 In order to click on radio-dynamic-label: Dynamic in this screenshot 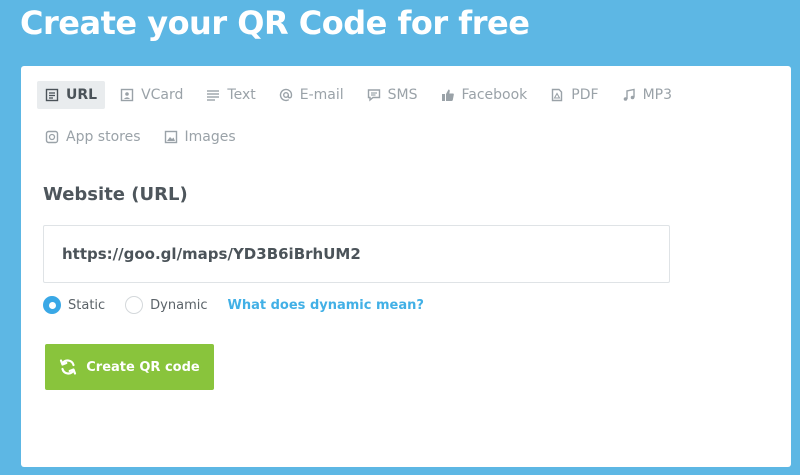, I will do `click(179, 305)`.